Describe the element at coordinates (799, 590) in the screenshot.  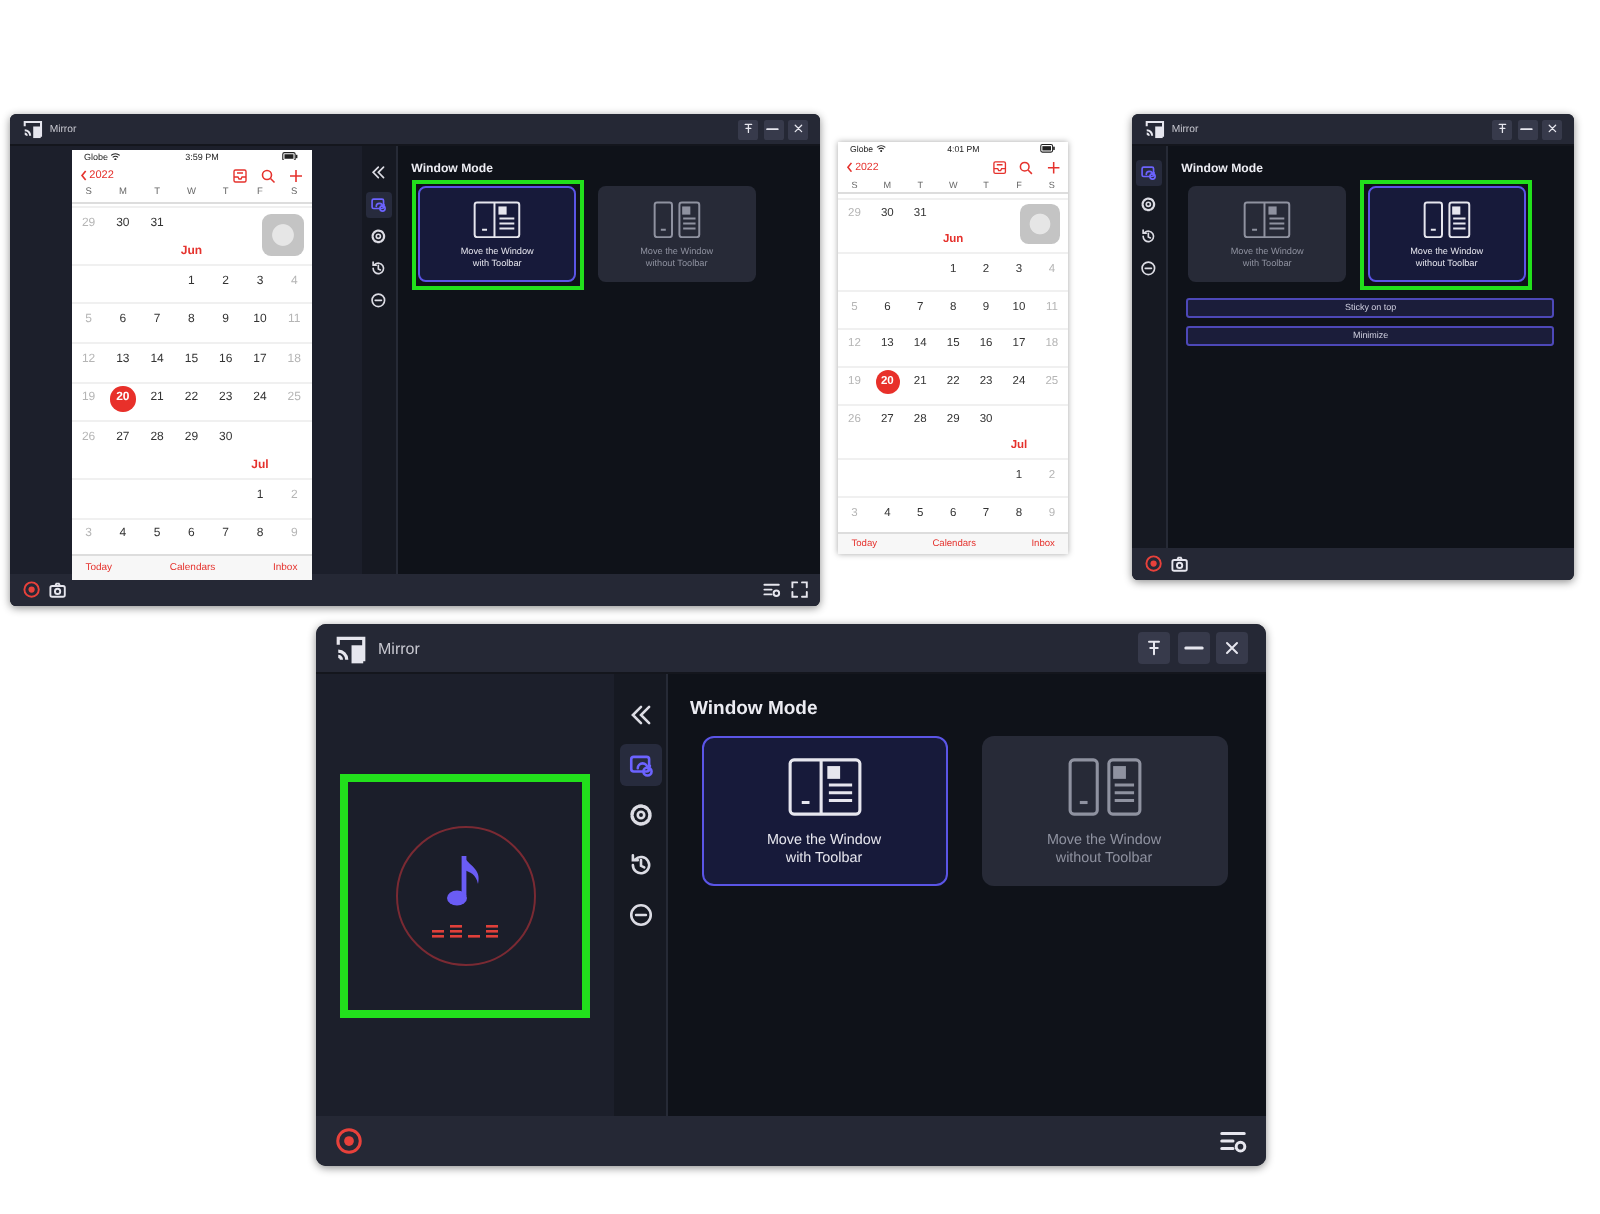
I see `fullscreen-icon` at that location.